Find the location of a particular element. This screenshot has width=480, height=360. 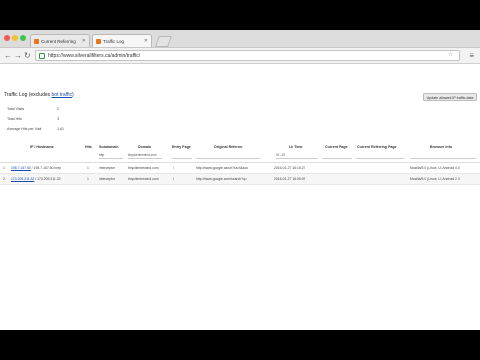

ip-hostname-cell: 173.209.211.32 / 173.209.211.32 is located at coordinates (47, 179).